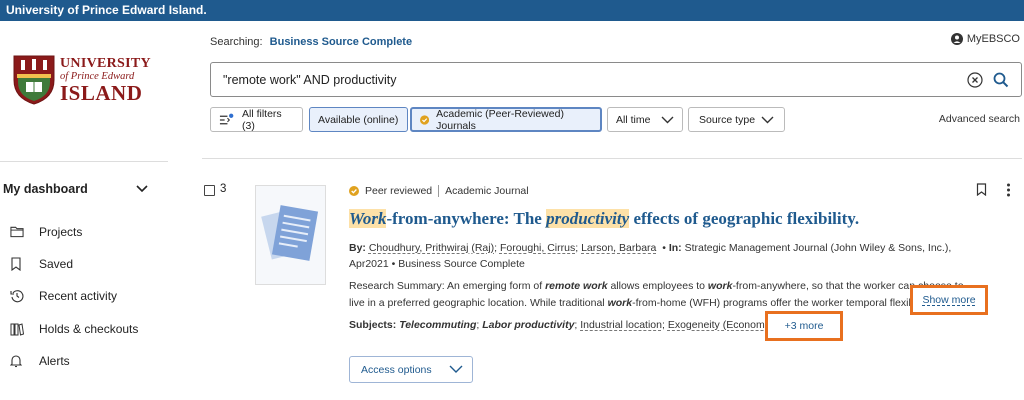 This screenshot has height=400, width=1024. Describe the element at coordinates (105, 63) in the screenshot. I see `logo-line-1: UNIVERSITY` at that location.